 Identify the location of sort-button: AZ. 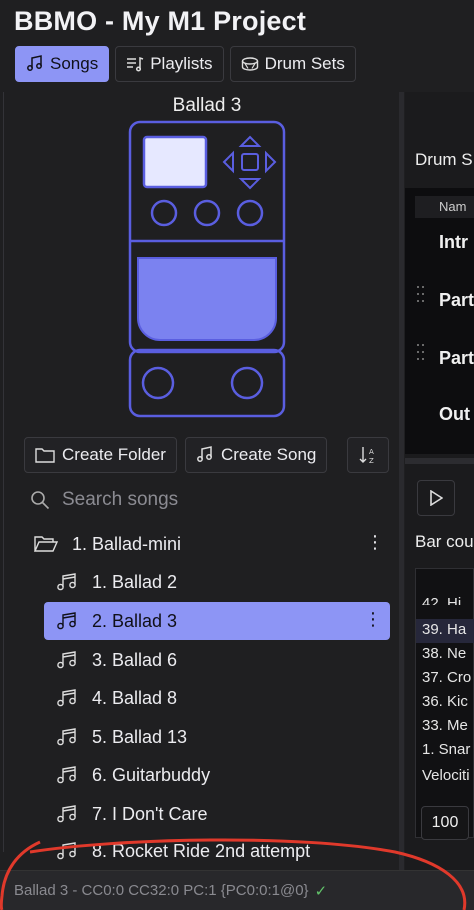
(368, 455).